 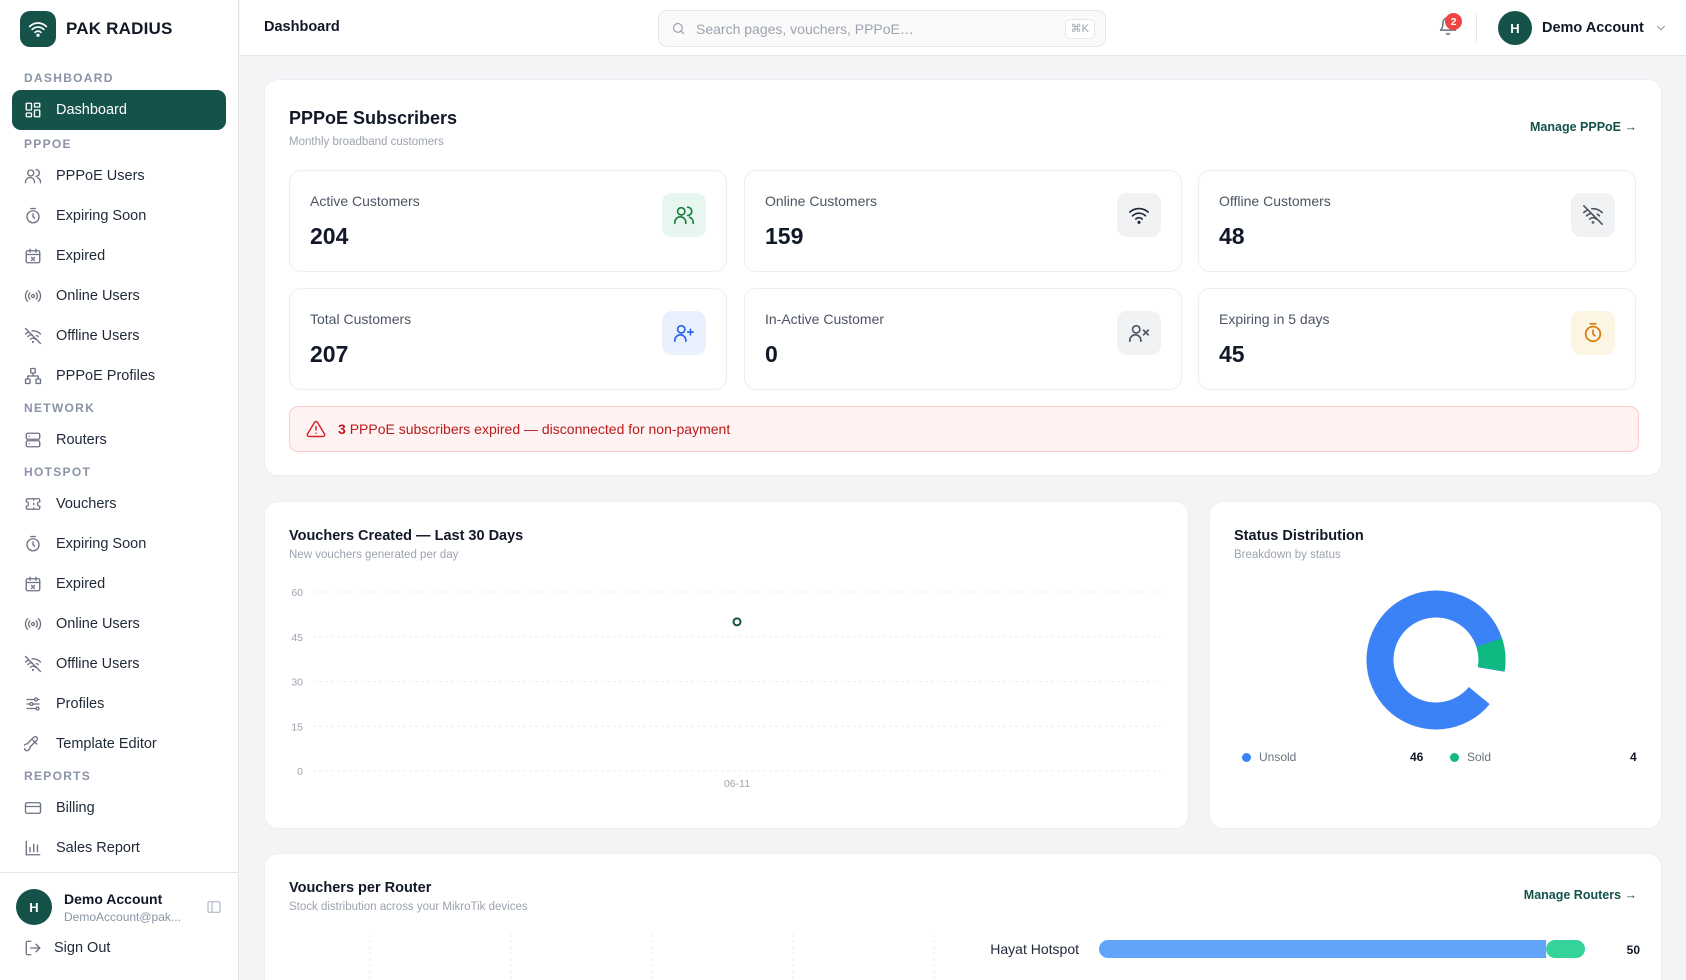 I want to click on avatar: H, so click(x=1515, y=28).